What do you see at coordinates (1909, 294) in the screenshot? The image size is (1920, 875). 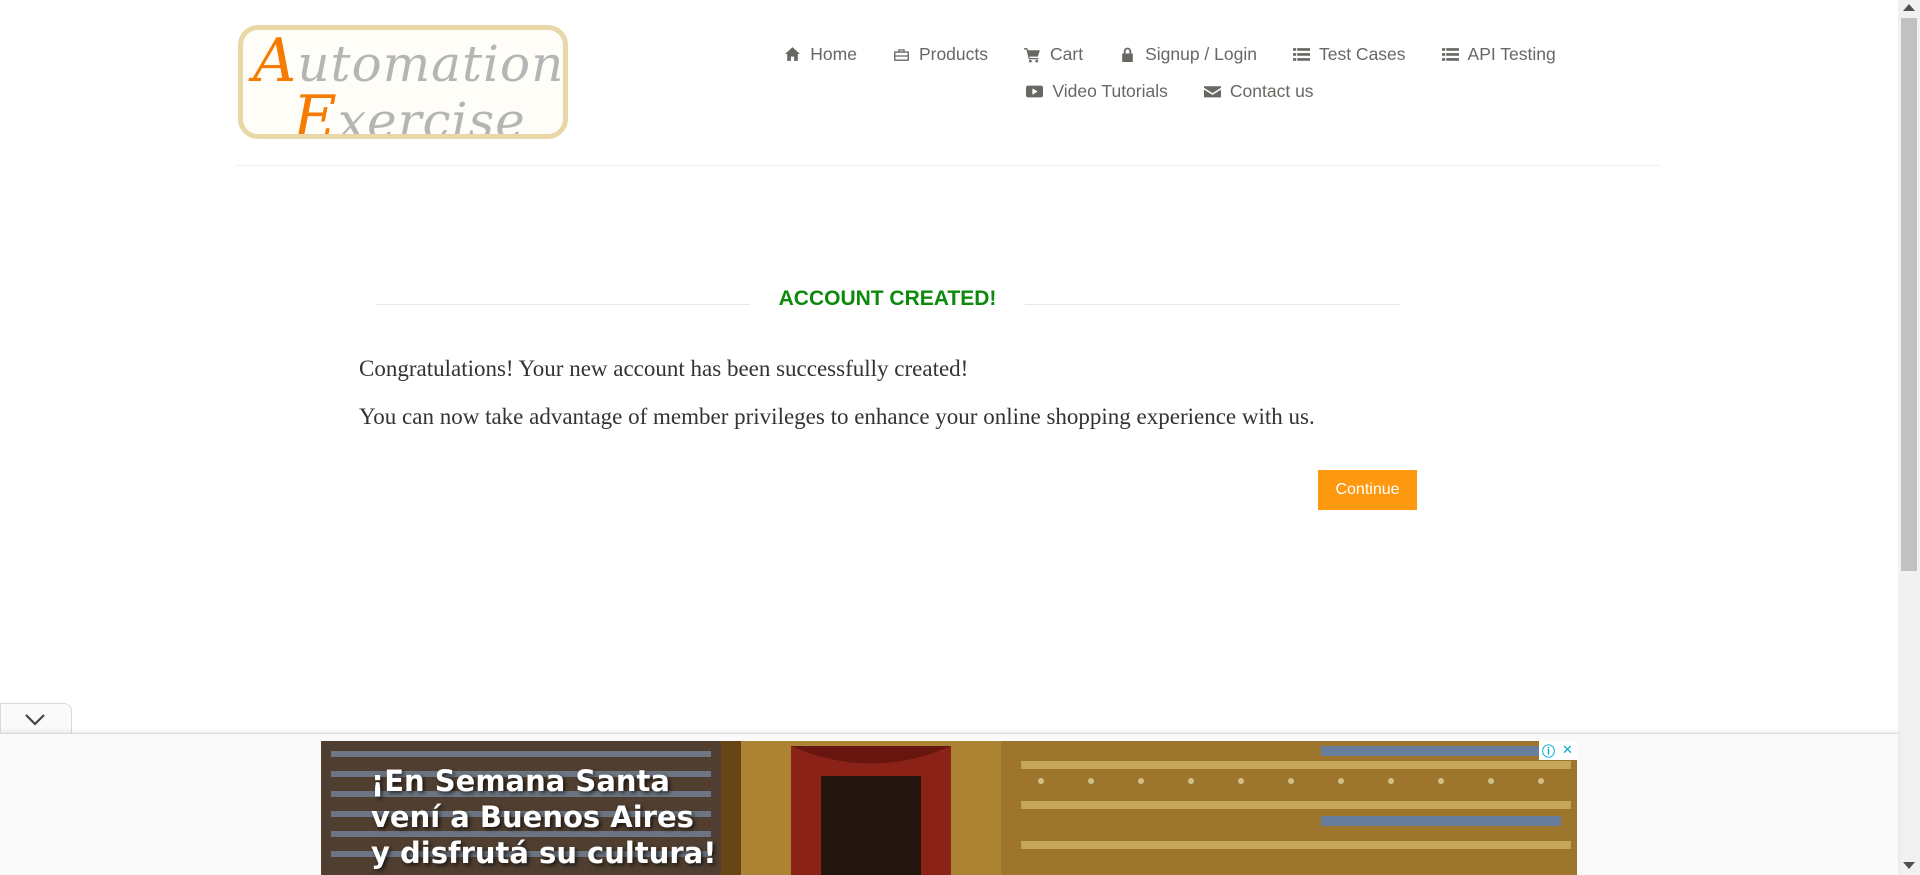 I see `scrollbar-thumb` at bounding box center [1909, 294].